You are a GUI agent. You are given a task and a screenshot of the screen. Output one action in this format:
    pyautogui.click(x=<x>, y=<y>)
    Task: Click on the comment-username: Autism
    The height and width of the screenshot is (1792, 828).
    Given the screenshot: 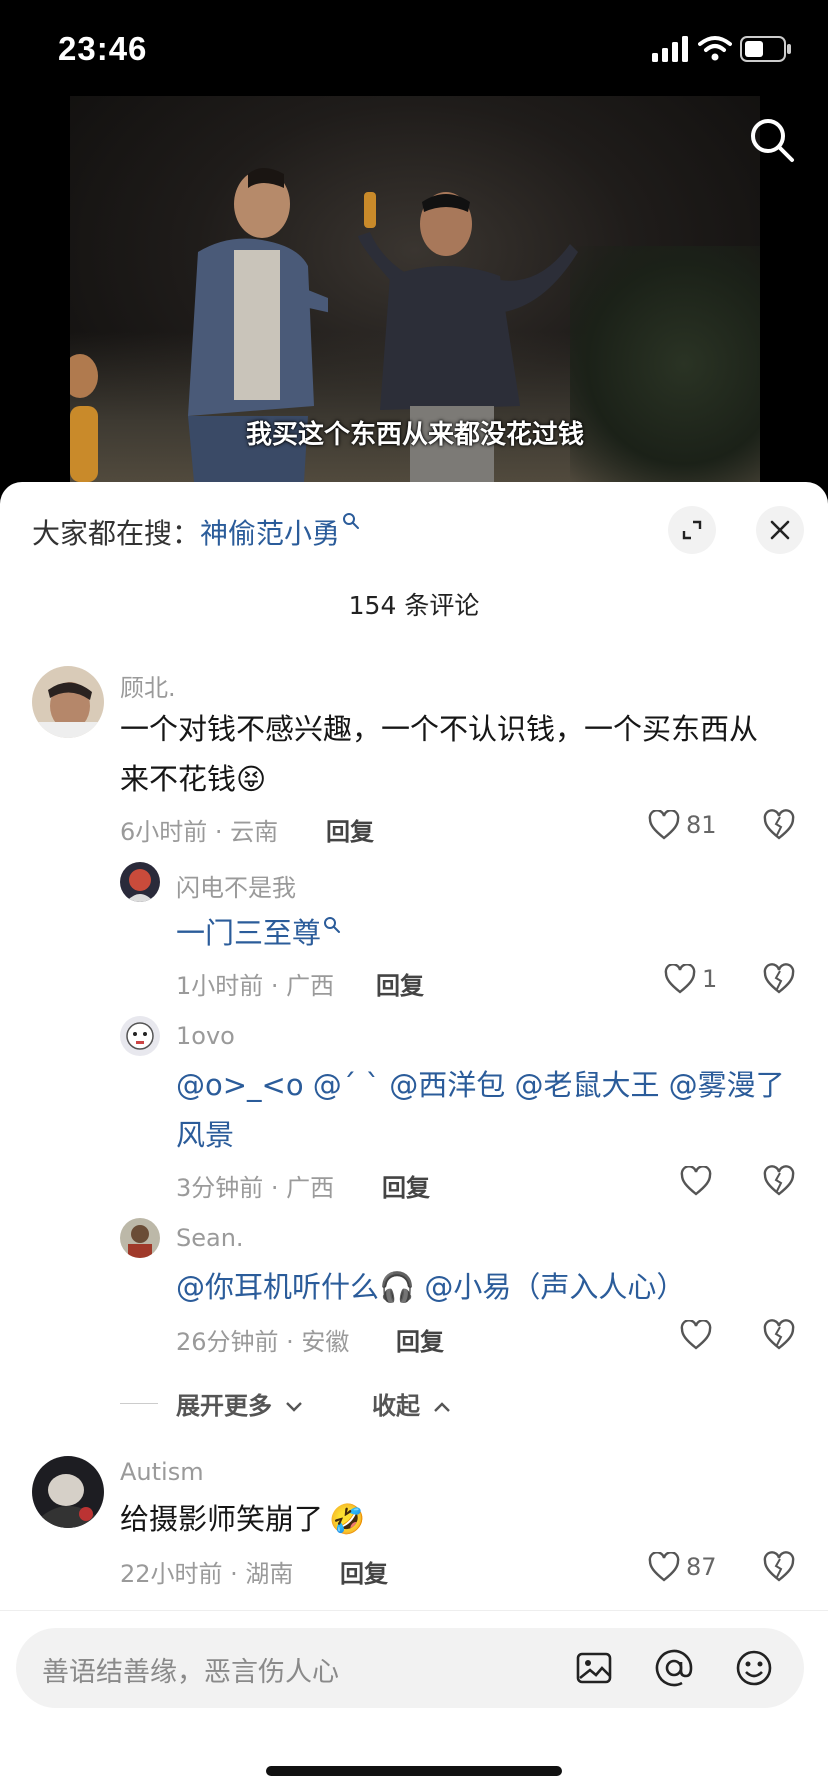 What is the action you would take?
    pyautogui.click(x=162, y=1472)
    